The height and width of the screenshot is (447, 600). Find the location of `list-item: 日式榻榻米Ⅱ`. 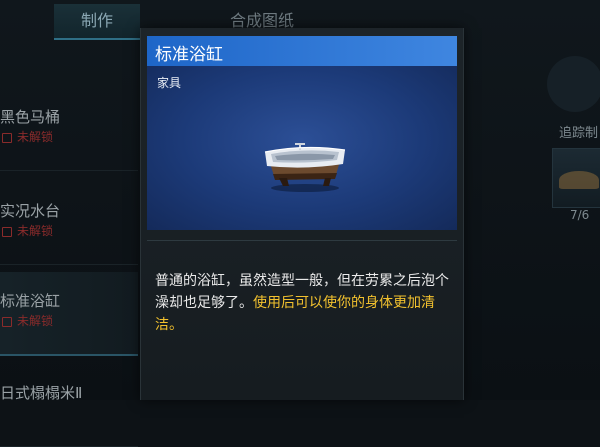

list-item: 日式榻榻米Ⅱ is located at coordinates (69, 405).